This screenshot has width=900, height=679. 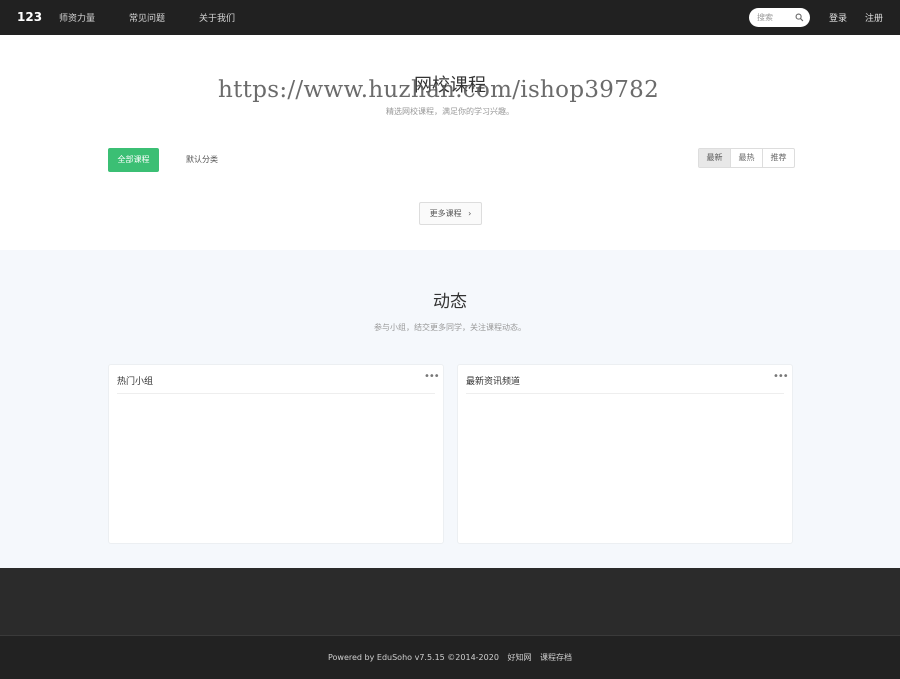 What do you see at coordinates (493, 382) in the screenshot?
I see `panel-title: 最新资讯频道` at bounding box center [493, 382].